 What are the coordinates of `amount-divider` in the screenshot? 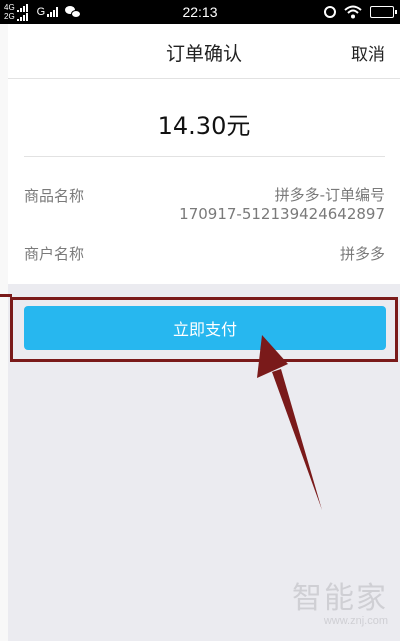 It's located at (204, 156).